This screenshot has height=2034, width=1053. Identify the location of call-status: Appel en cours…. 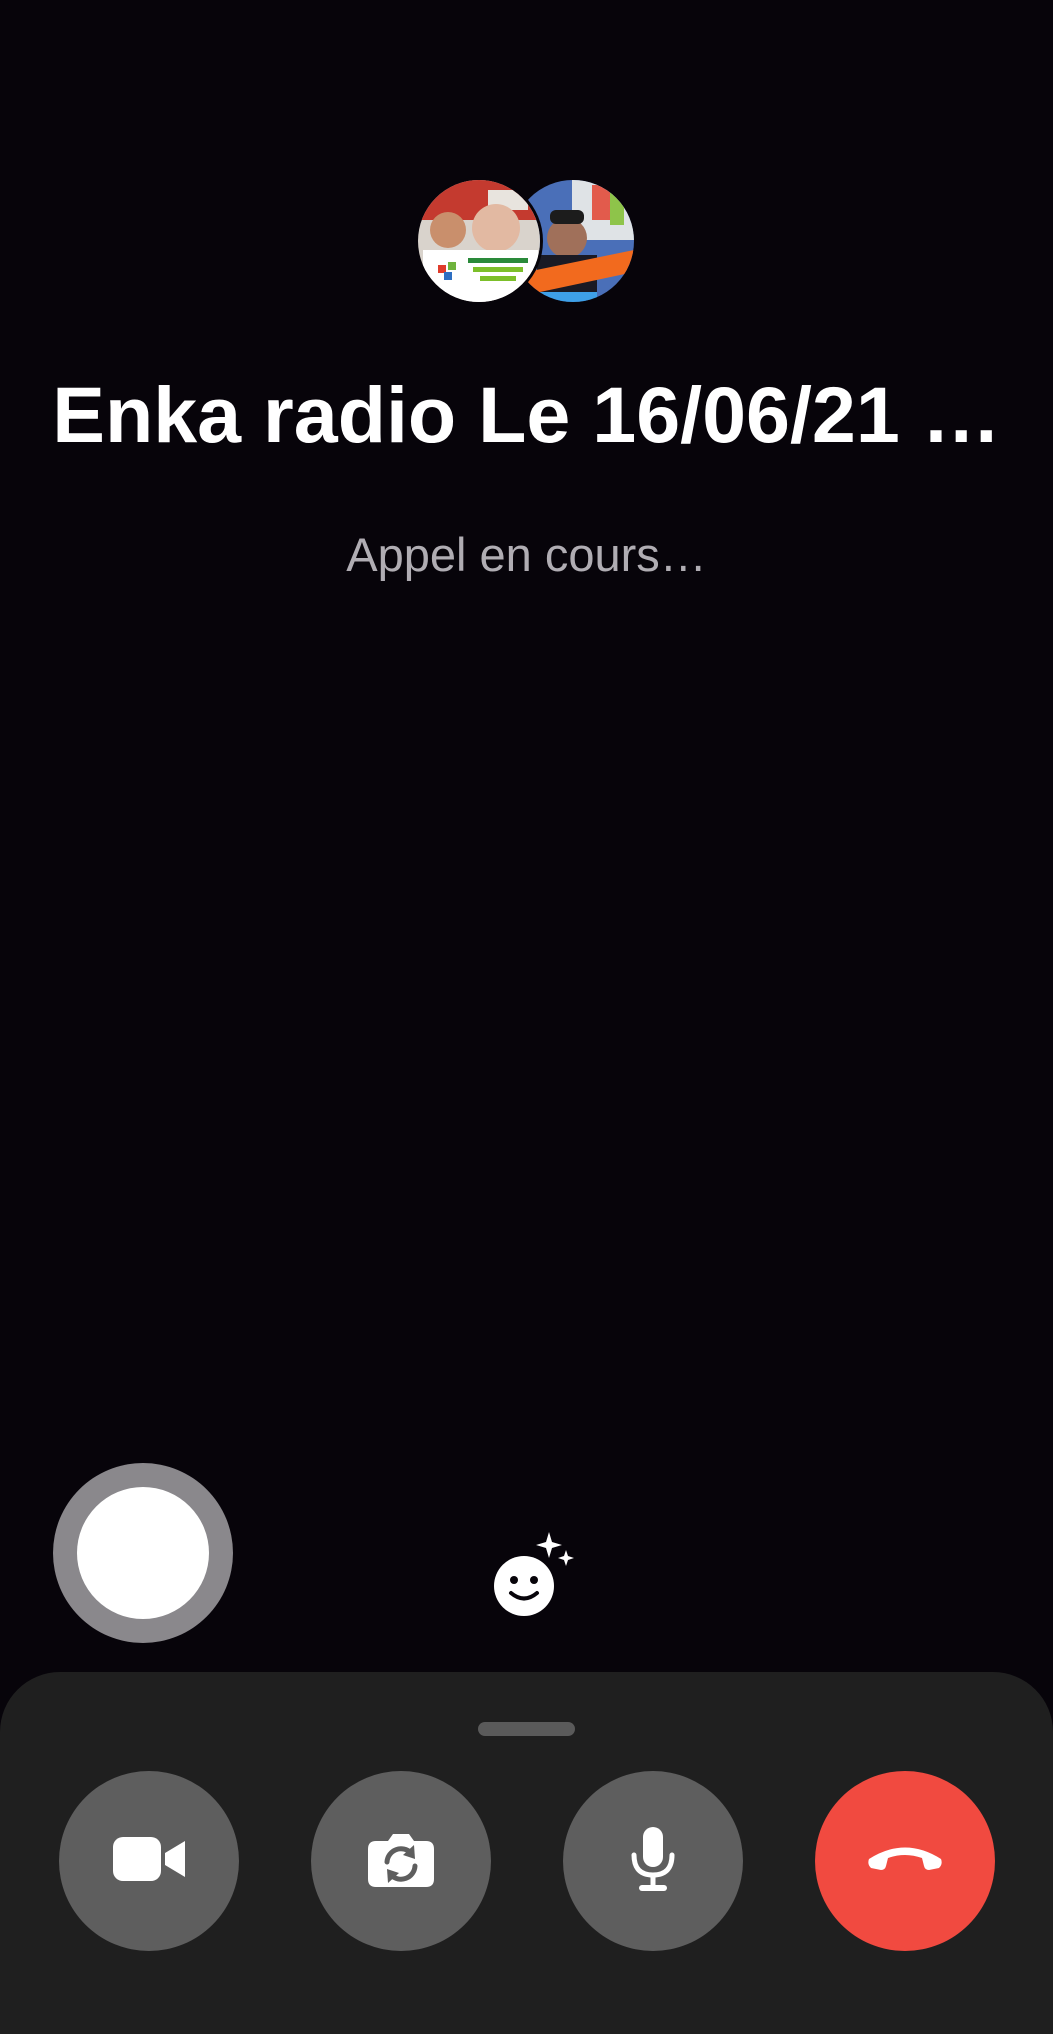
(526, 554).